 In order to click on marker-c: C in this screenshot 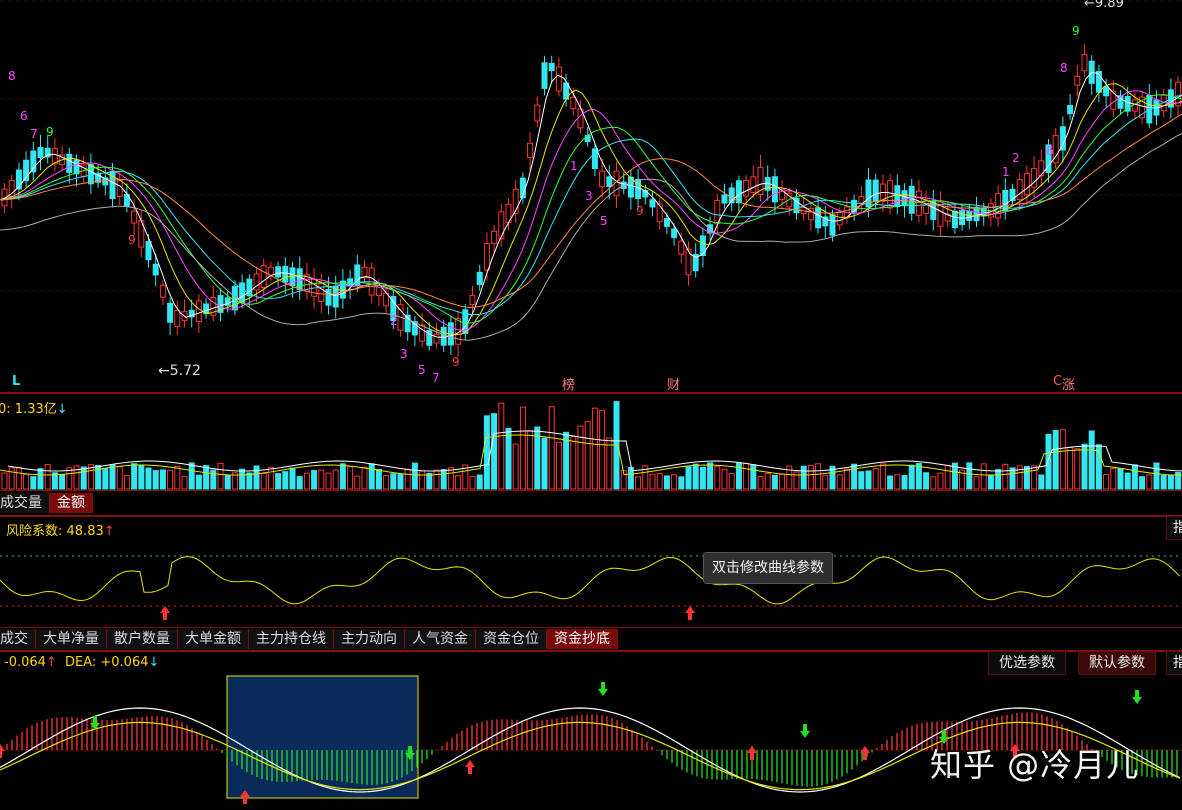, I will do `click(1057, 381)`.